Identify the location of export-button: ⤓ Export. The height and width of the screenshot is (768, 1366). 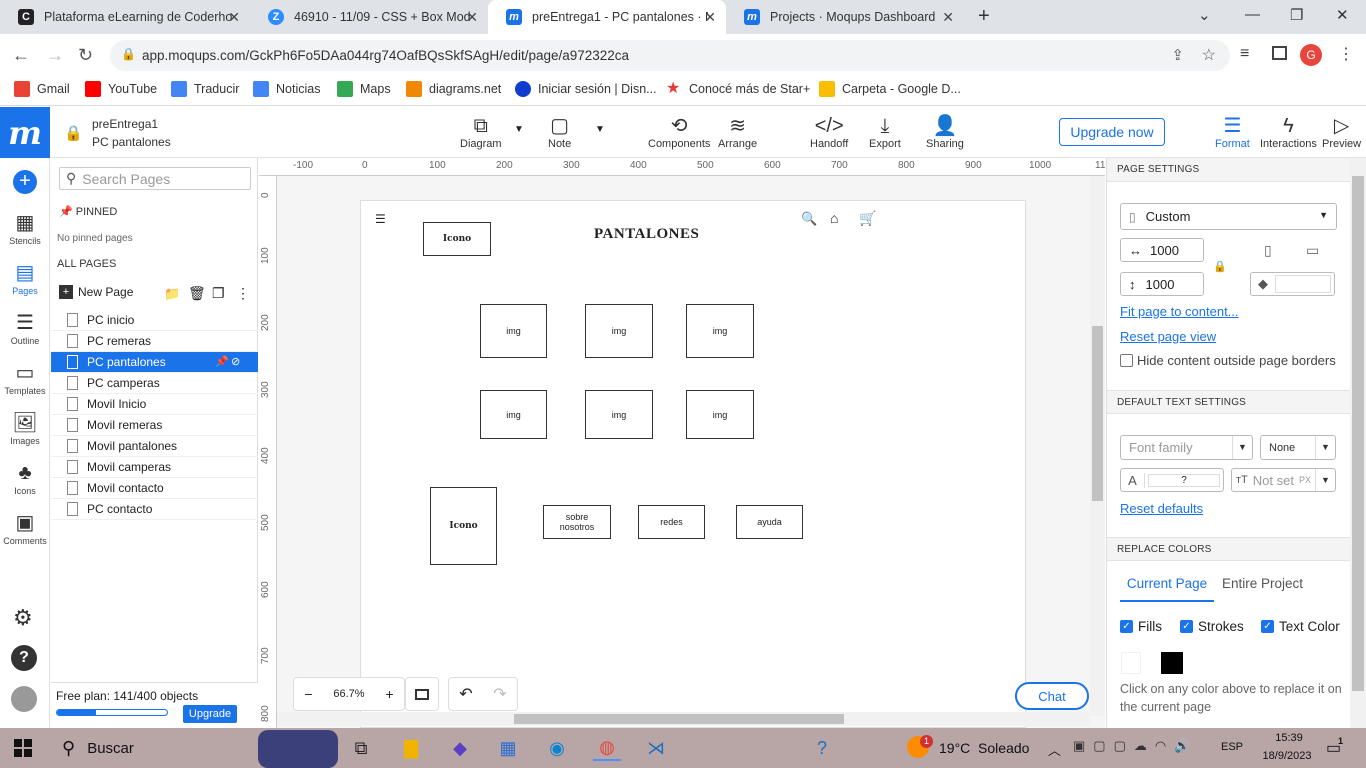
(885, 132).